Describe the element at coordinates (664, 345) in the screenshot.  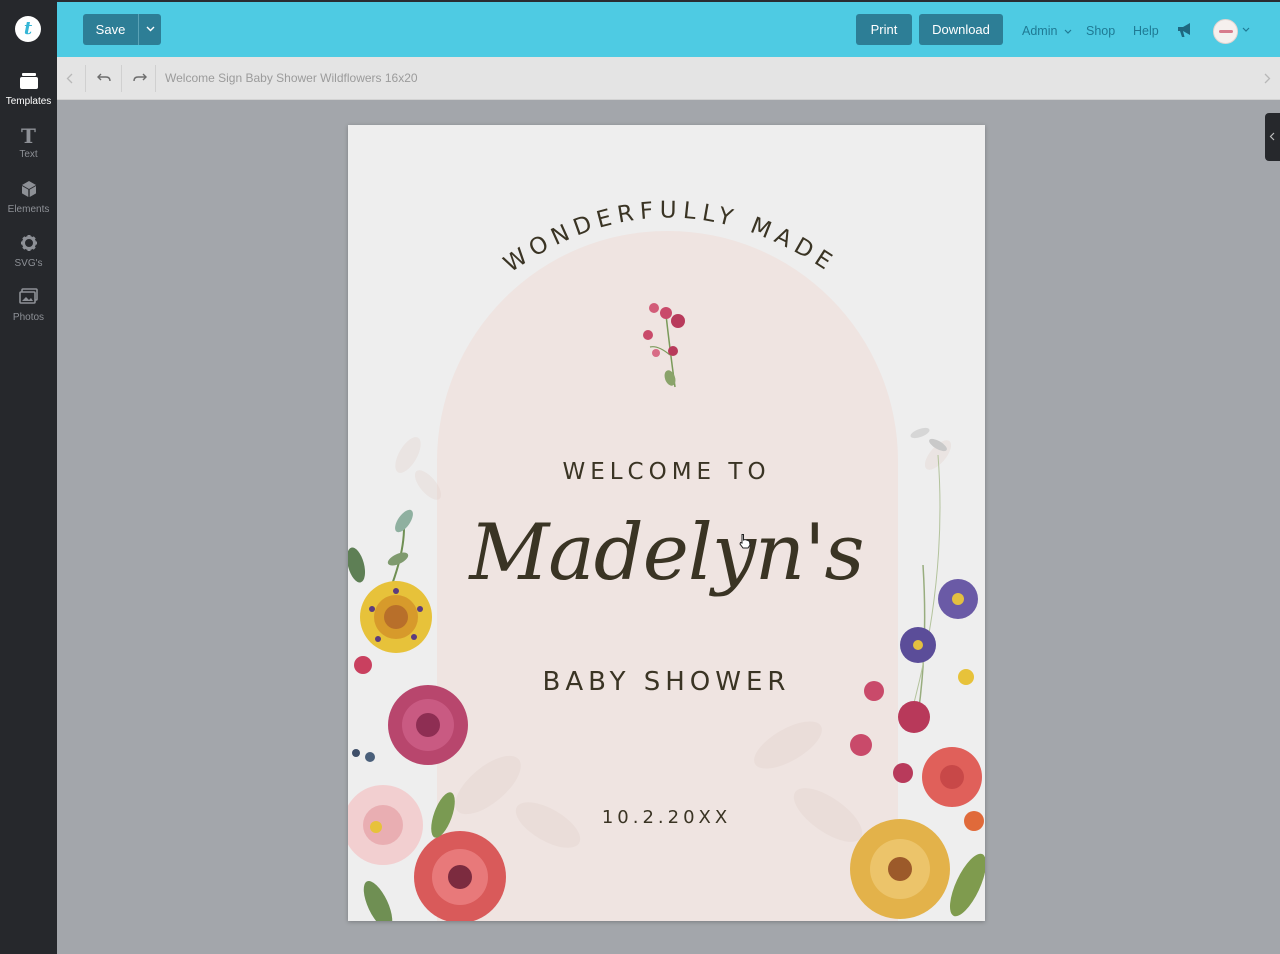
I see `top-flower-sprig` at that location.